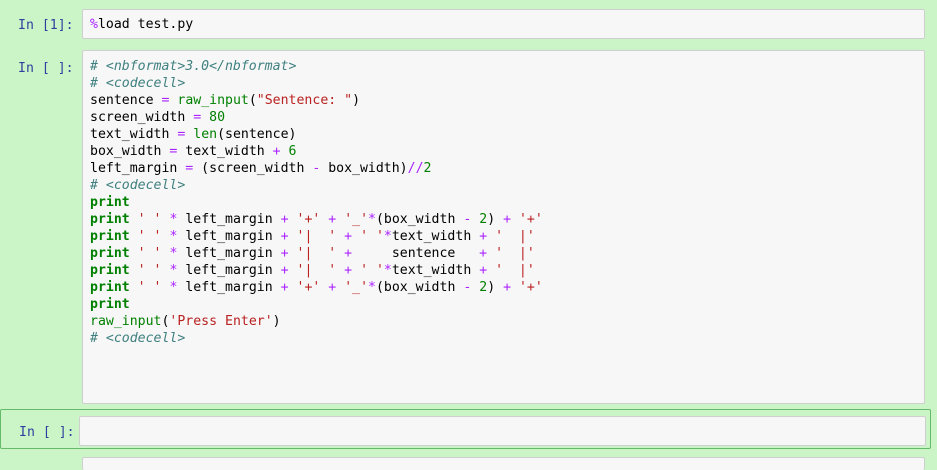 The height and width of the screenshot is (470, 937). What do you see at coordinates (503, 24) in the screenshot?
I see `code-editor: %load test.py` at bounding box center [503, 24].